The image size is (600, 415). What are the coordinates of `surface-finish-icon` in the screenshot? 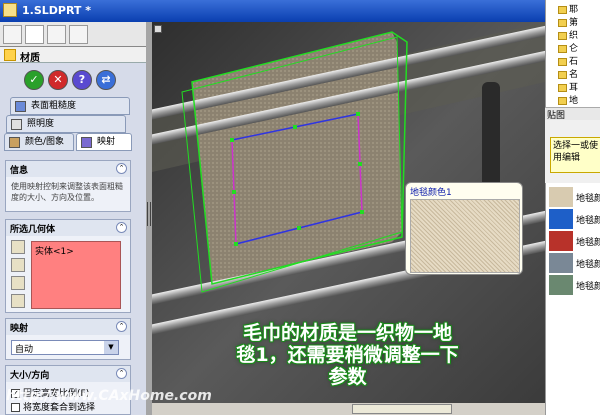 It's located at (20, 106).